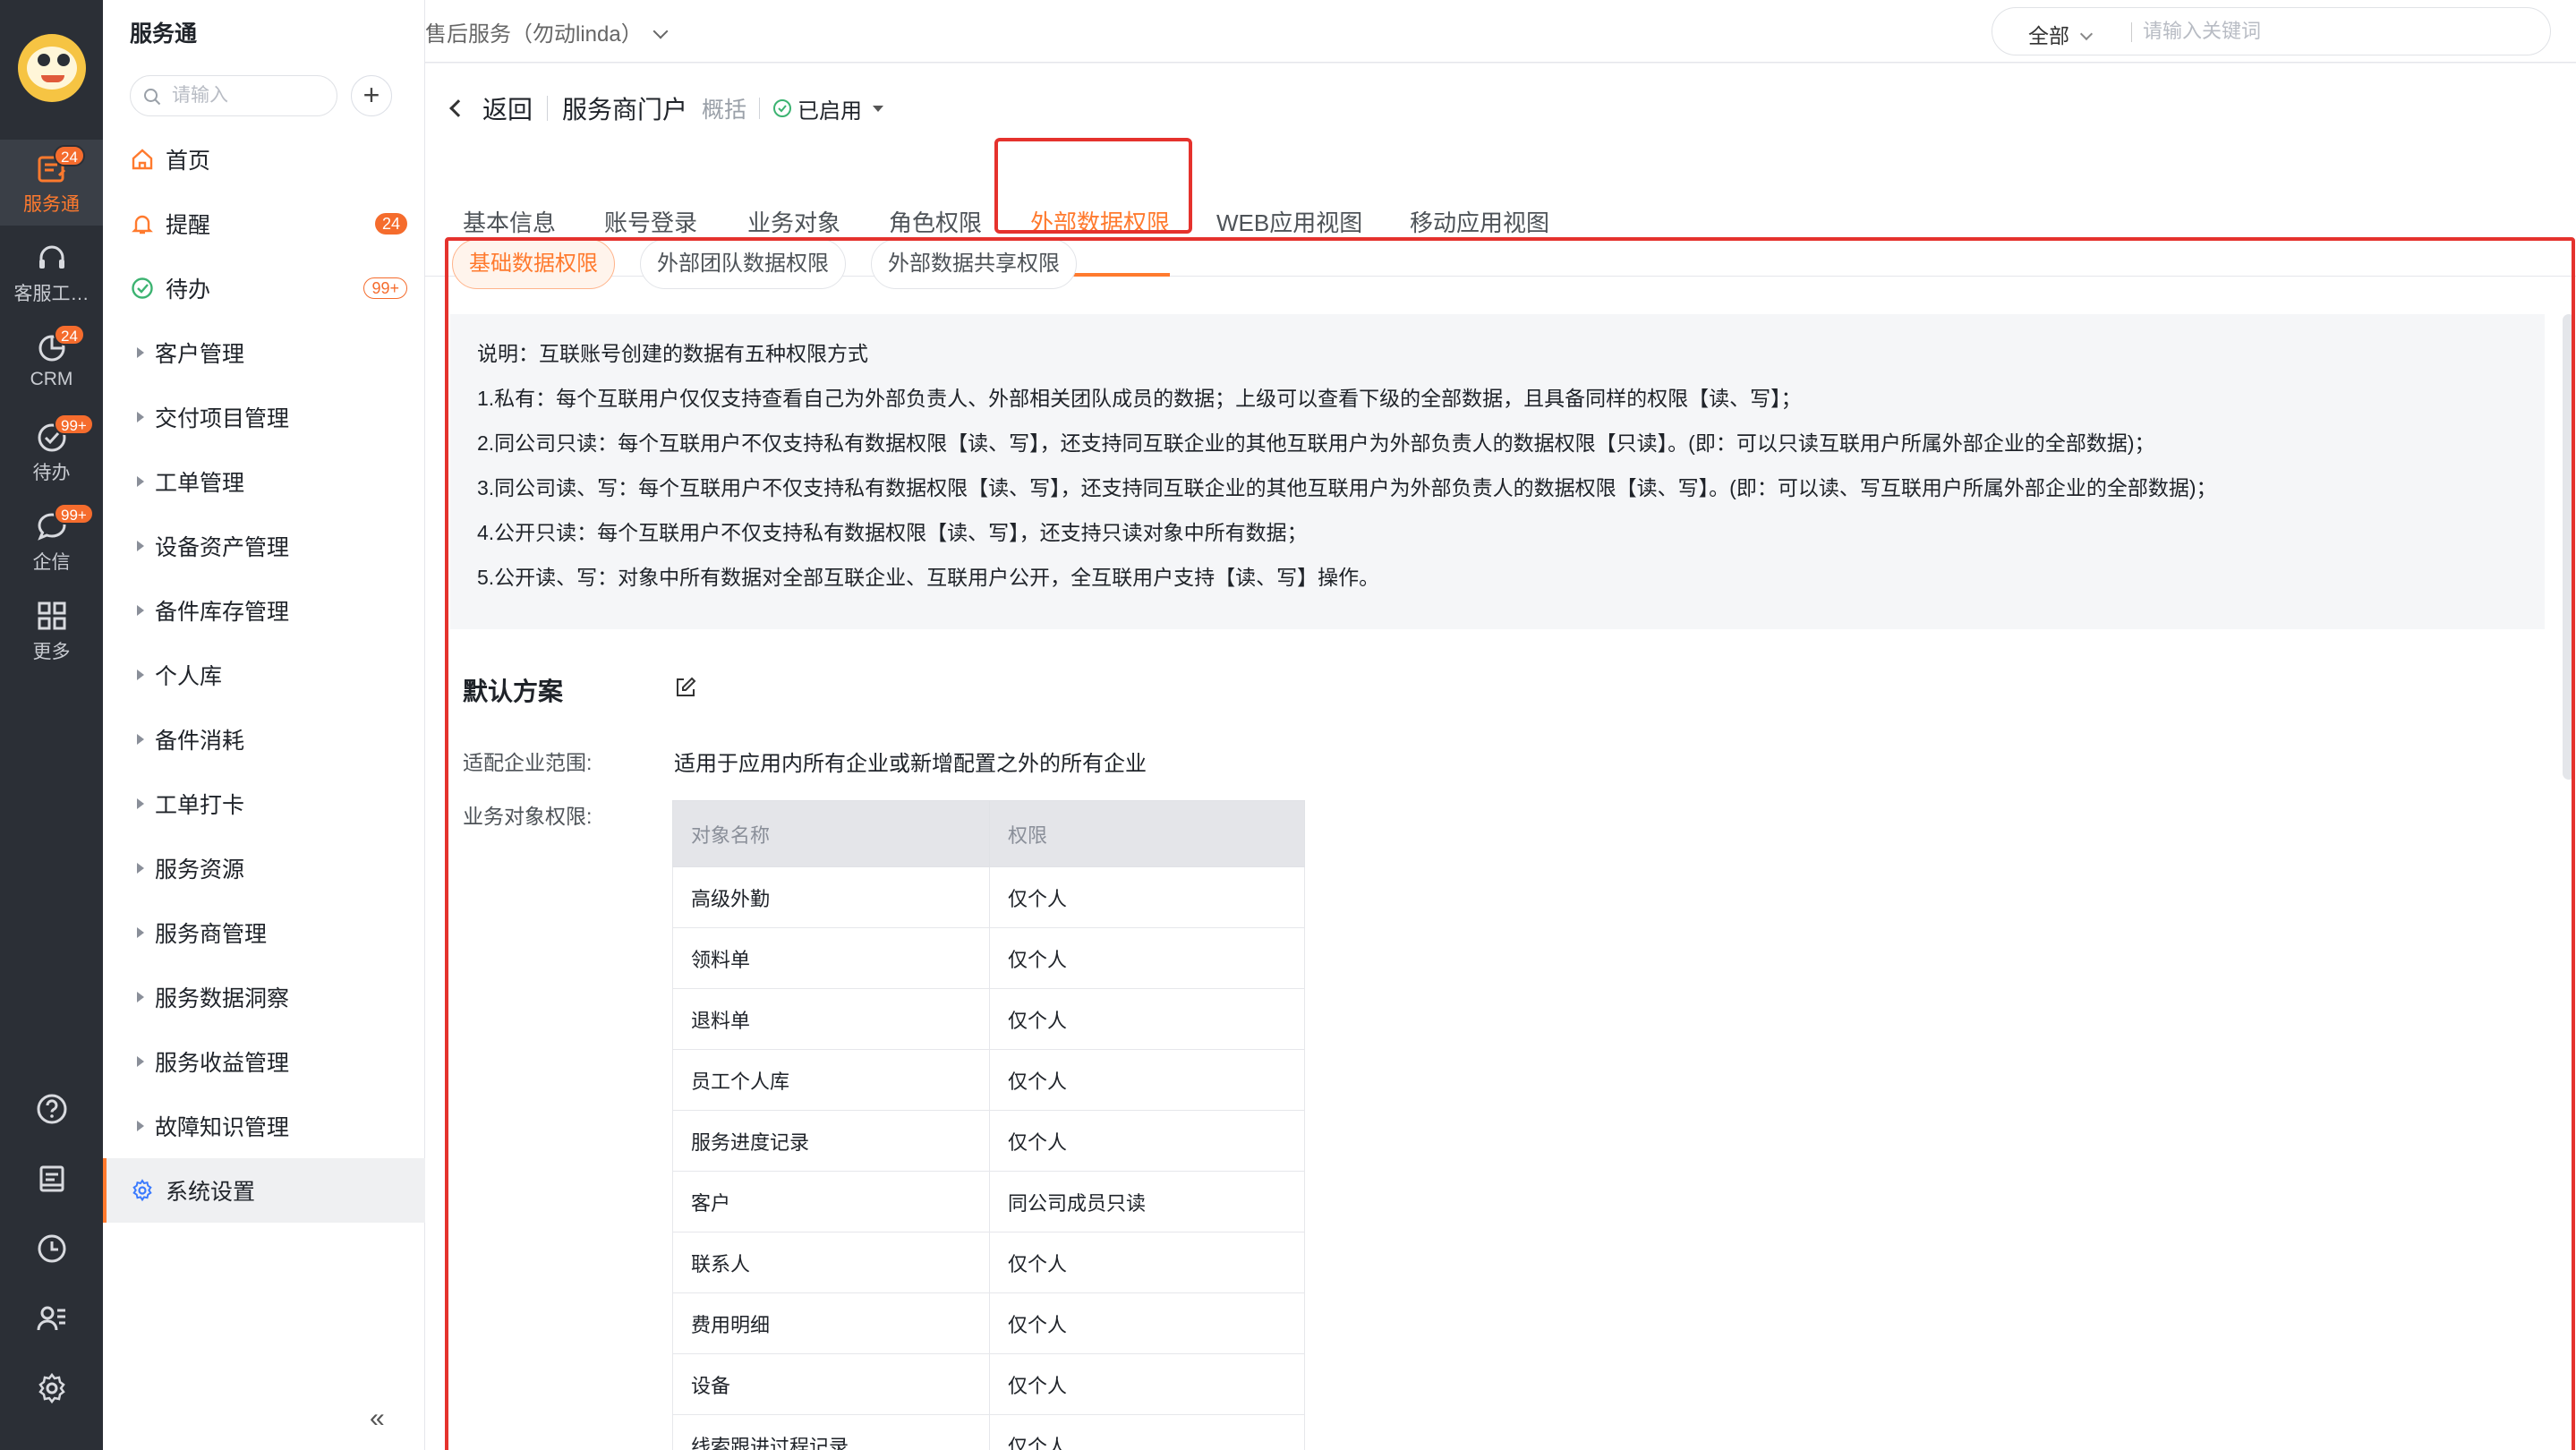 Image resolution: width=2576 pixels, height=1450 pixels. I want to click on user-list-icon, so click(51, 1318).